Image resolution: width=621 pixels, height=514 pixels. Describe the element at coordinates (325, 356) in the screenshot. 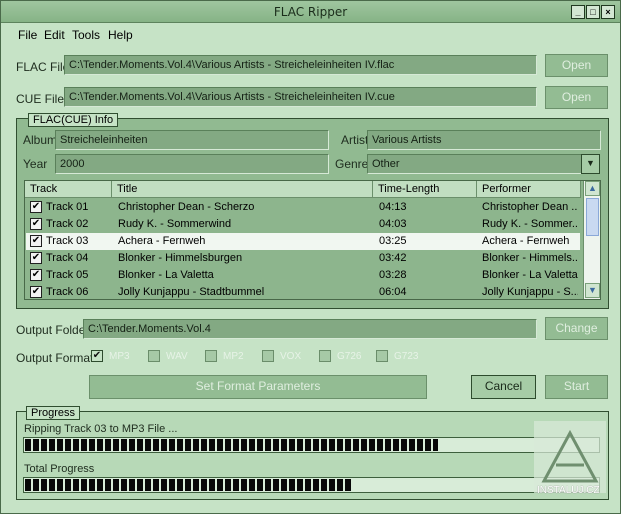

I see `g726-checkbox` at that location.